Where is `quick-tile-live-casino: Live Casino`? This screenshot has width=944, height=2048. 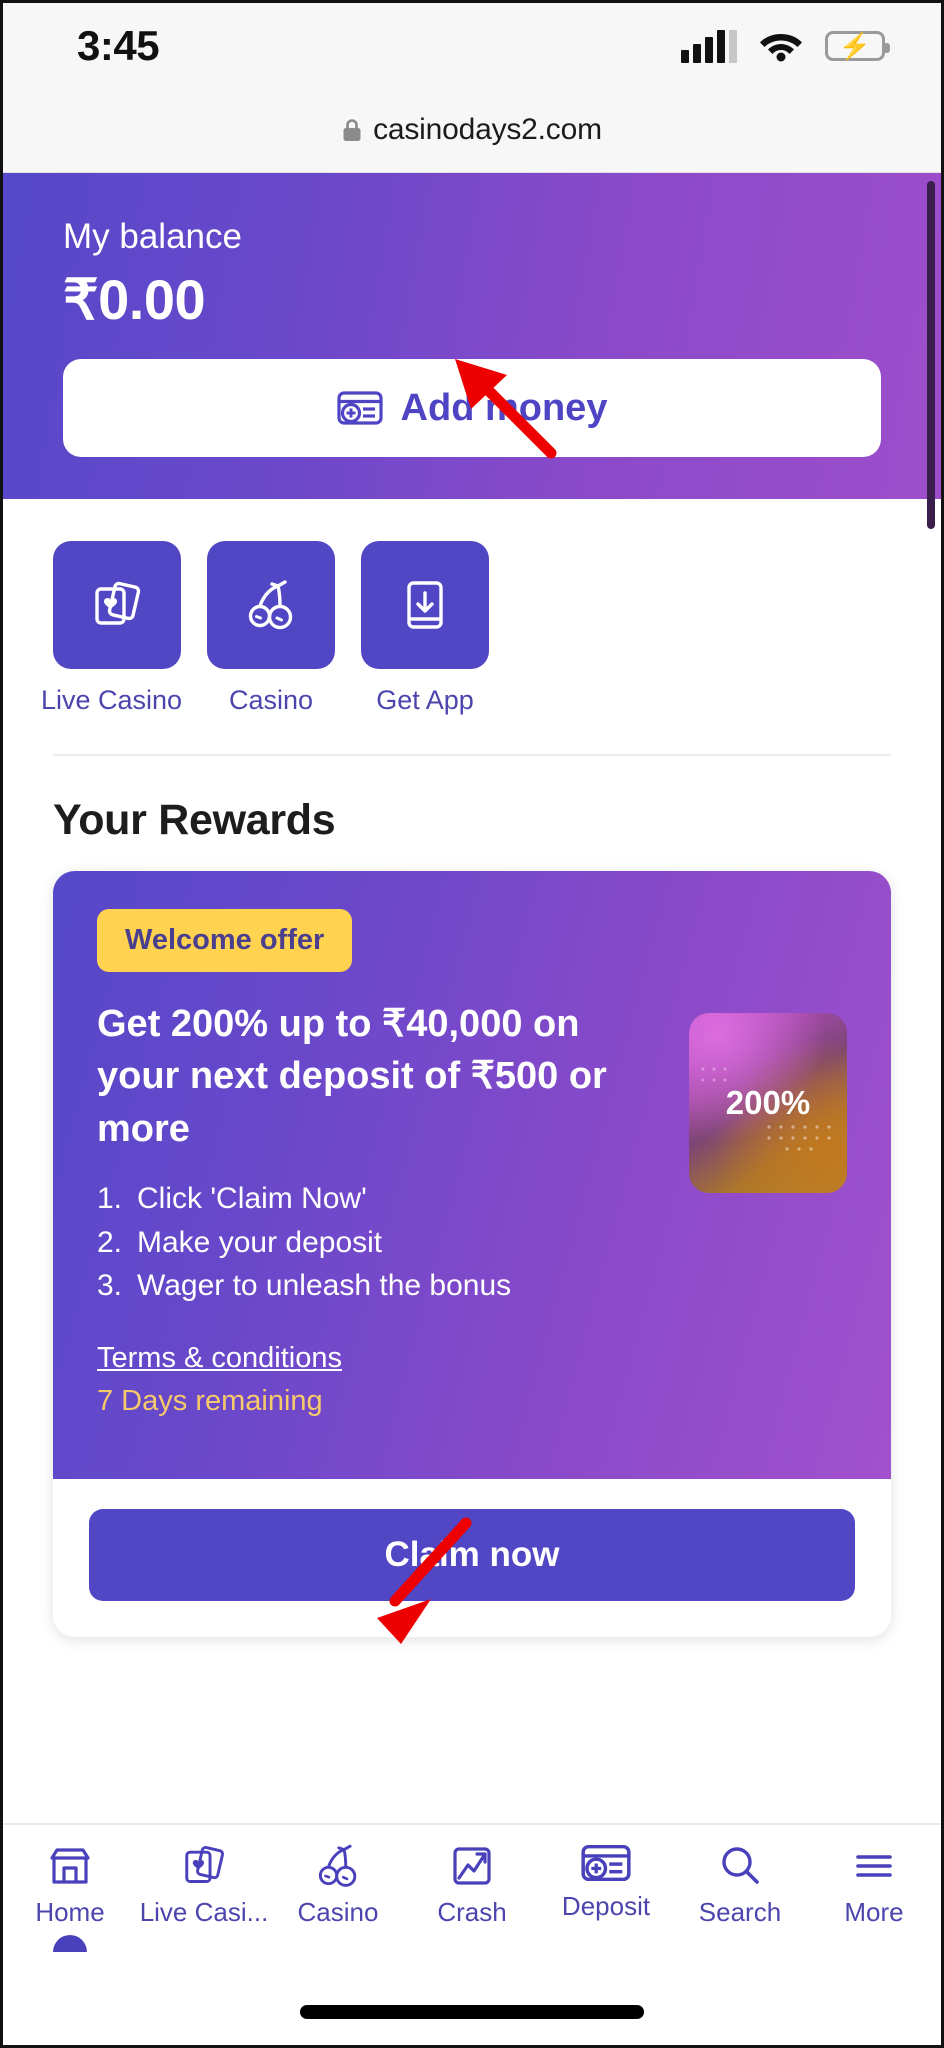 quick-tile-live-casino: Live Casino is located at coordinates (111, 628).